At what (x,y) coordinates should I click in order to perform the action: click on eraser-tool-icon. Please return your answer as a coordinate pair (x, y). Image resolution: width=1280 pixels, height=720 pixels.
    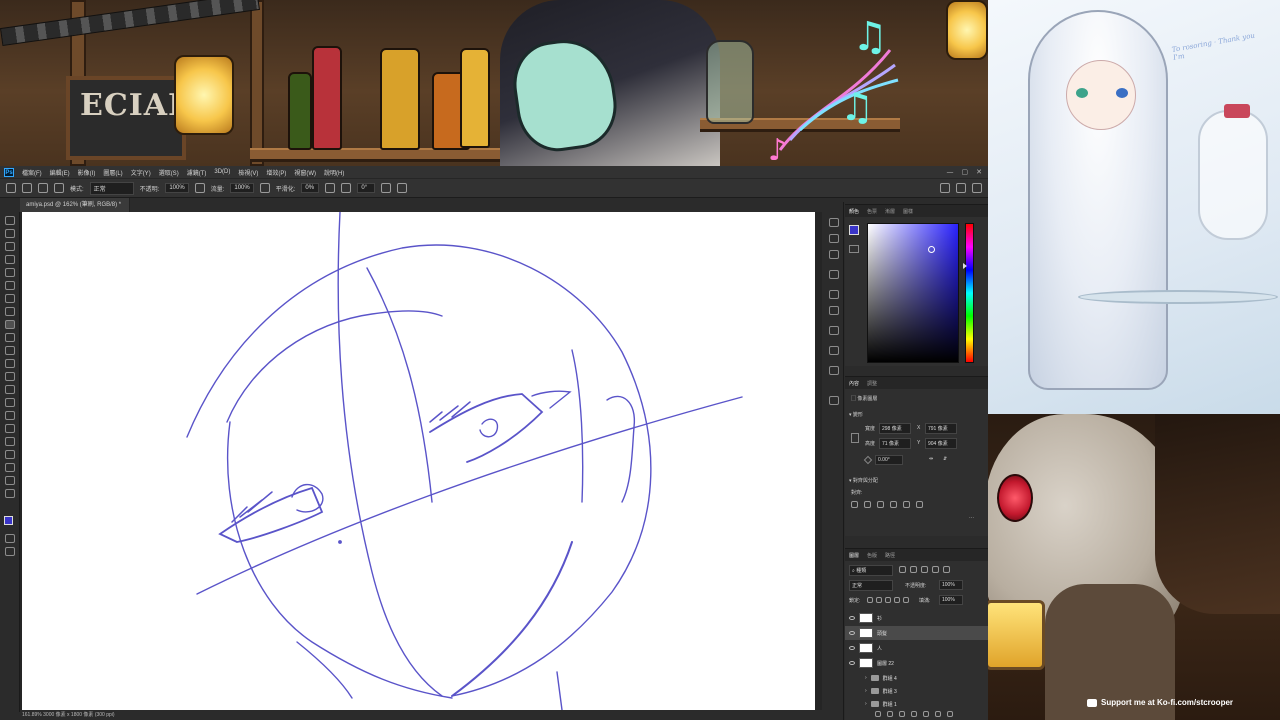
    Looking at the image, I should click on (10, 363).